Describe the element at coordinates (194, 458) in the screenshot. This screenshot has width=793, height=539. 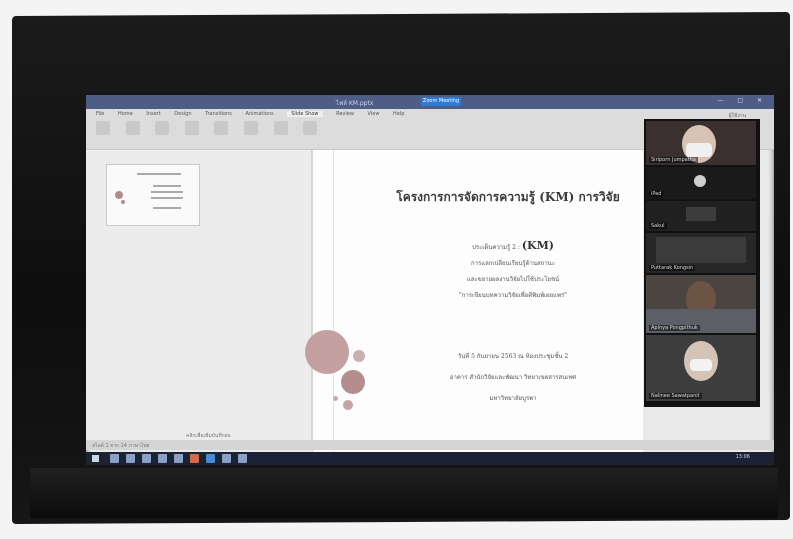
I see `powerpoint-icon` at that location.